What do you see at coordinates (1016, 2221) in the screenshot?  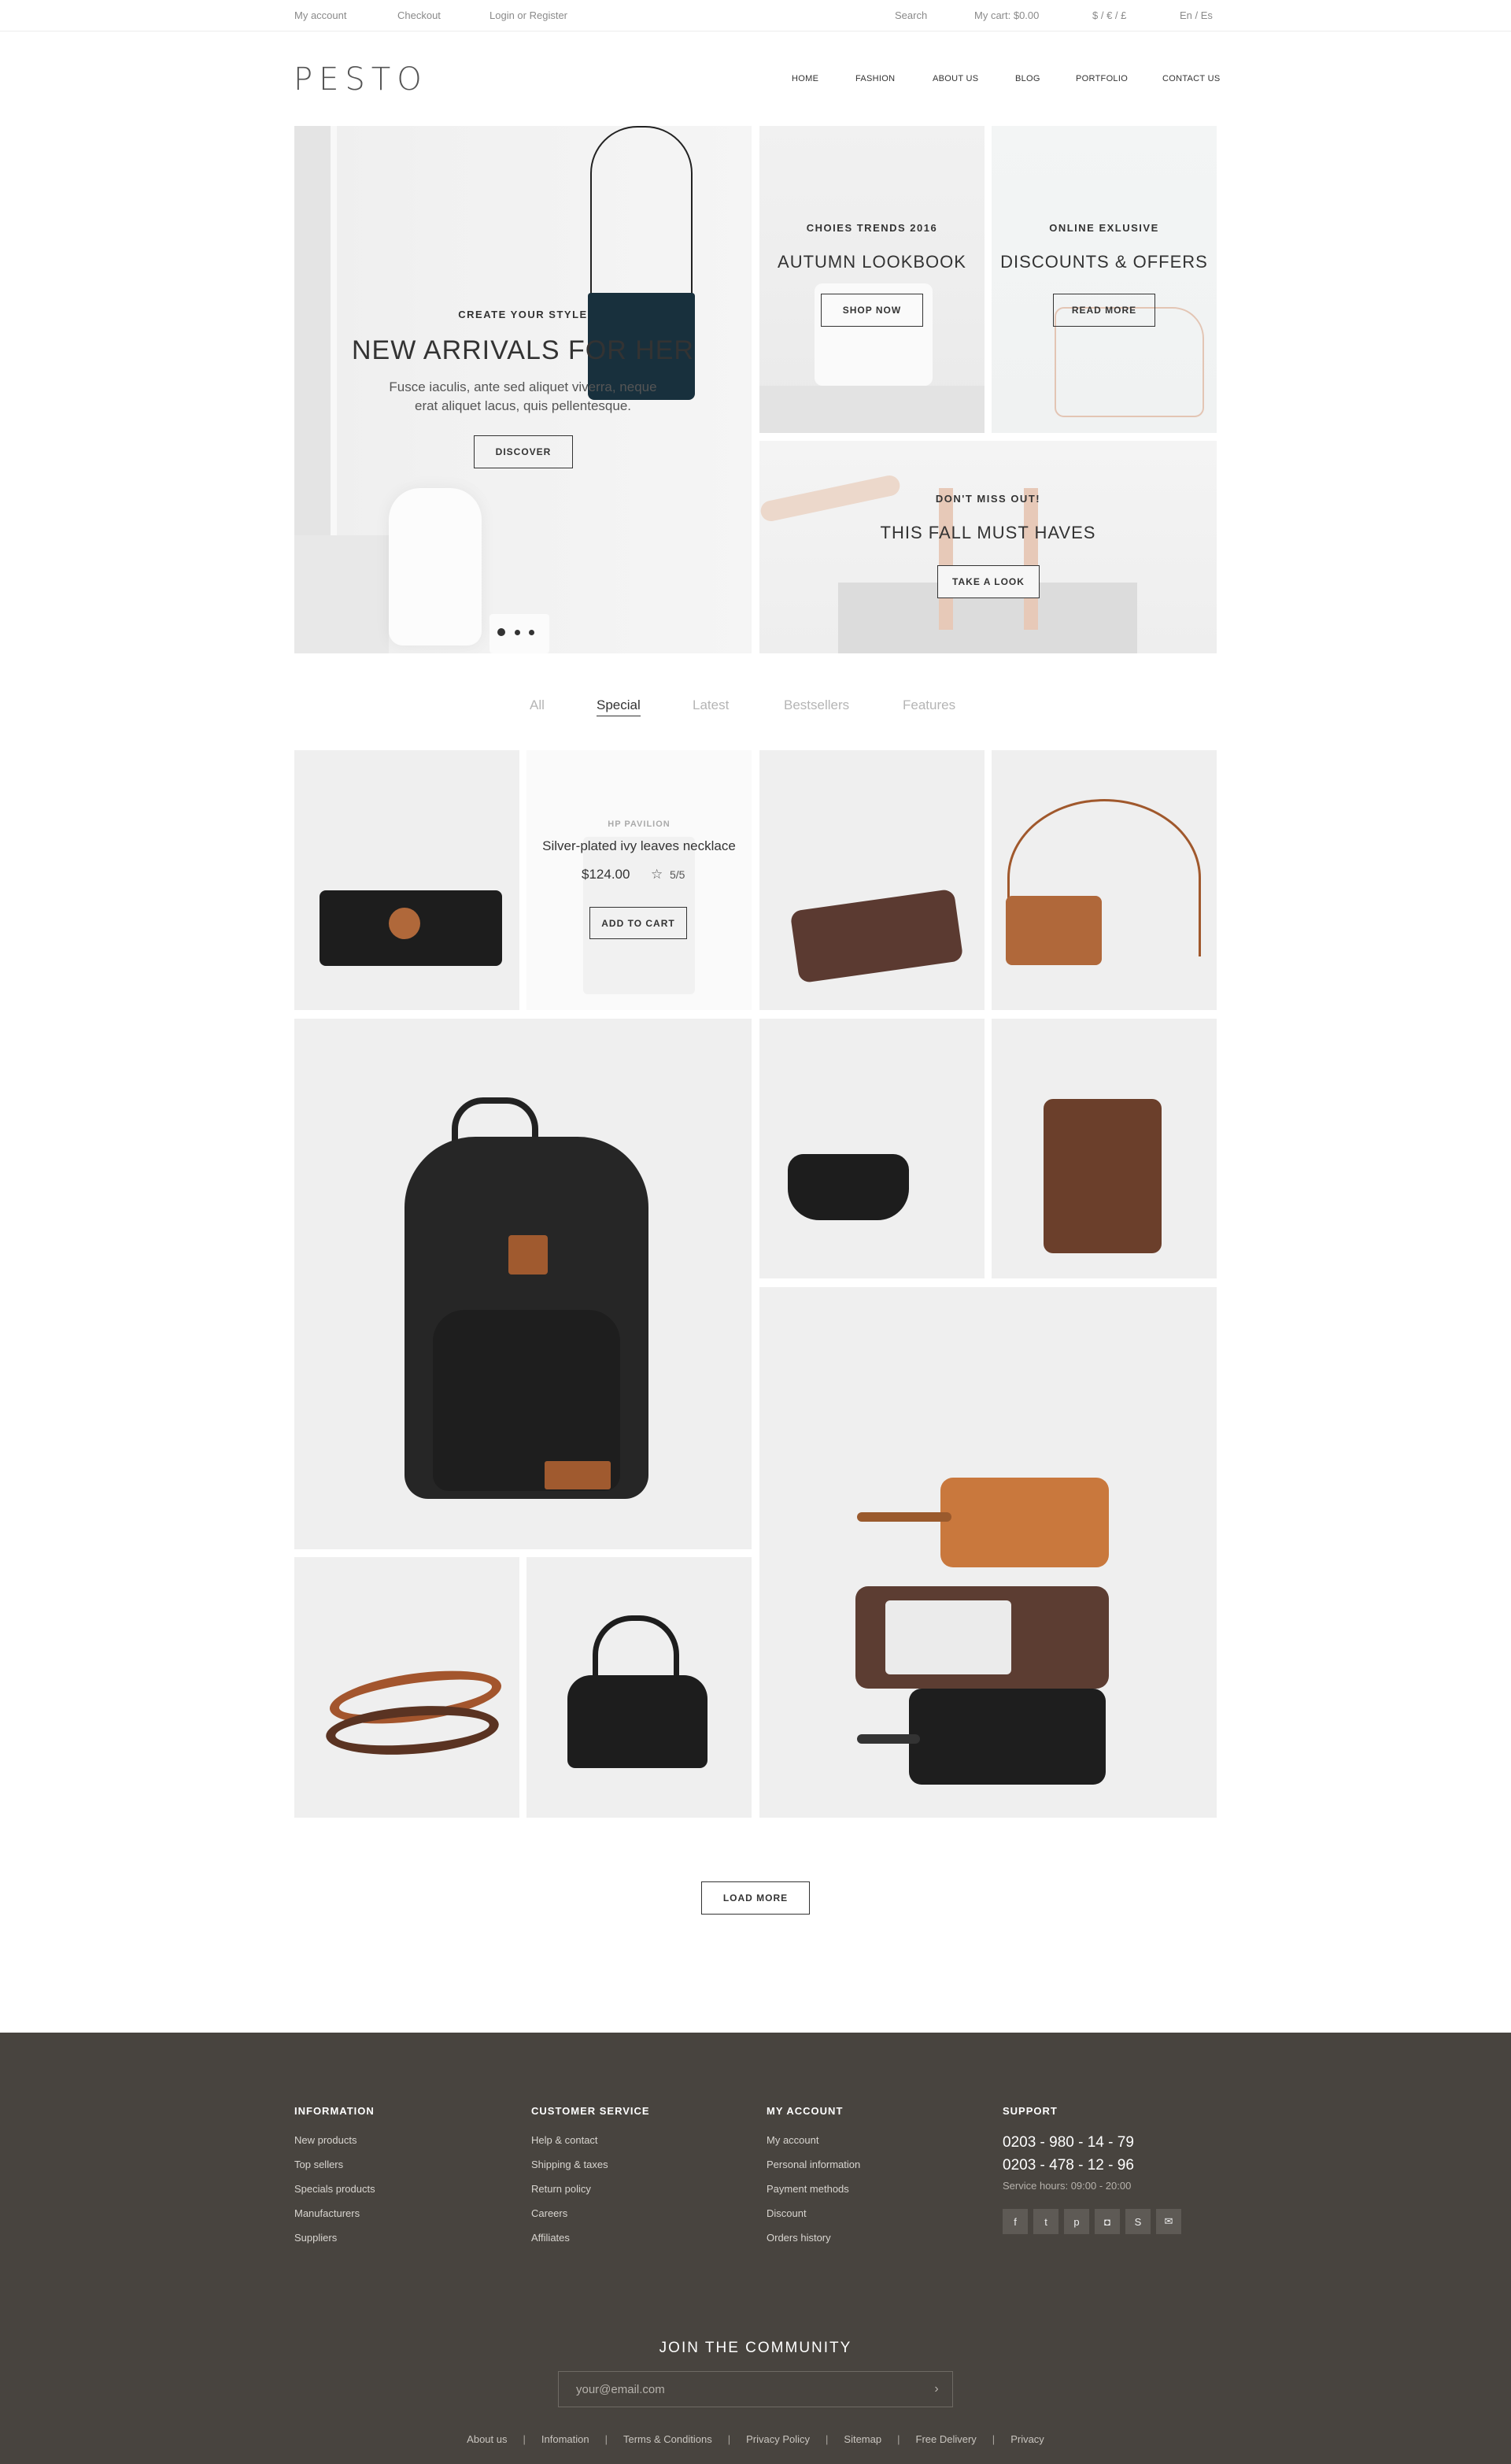 I see `facebook-icon: f` at bounding box center [1016, 2221].